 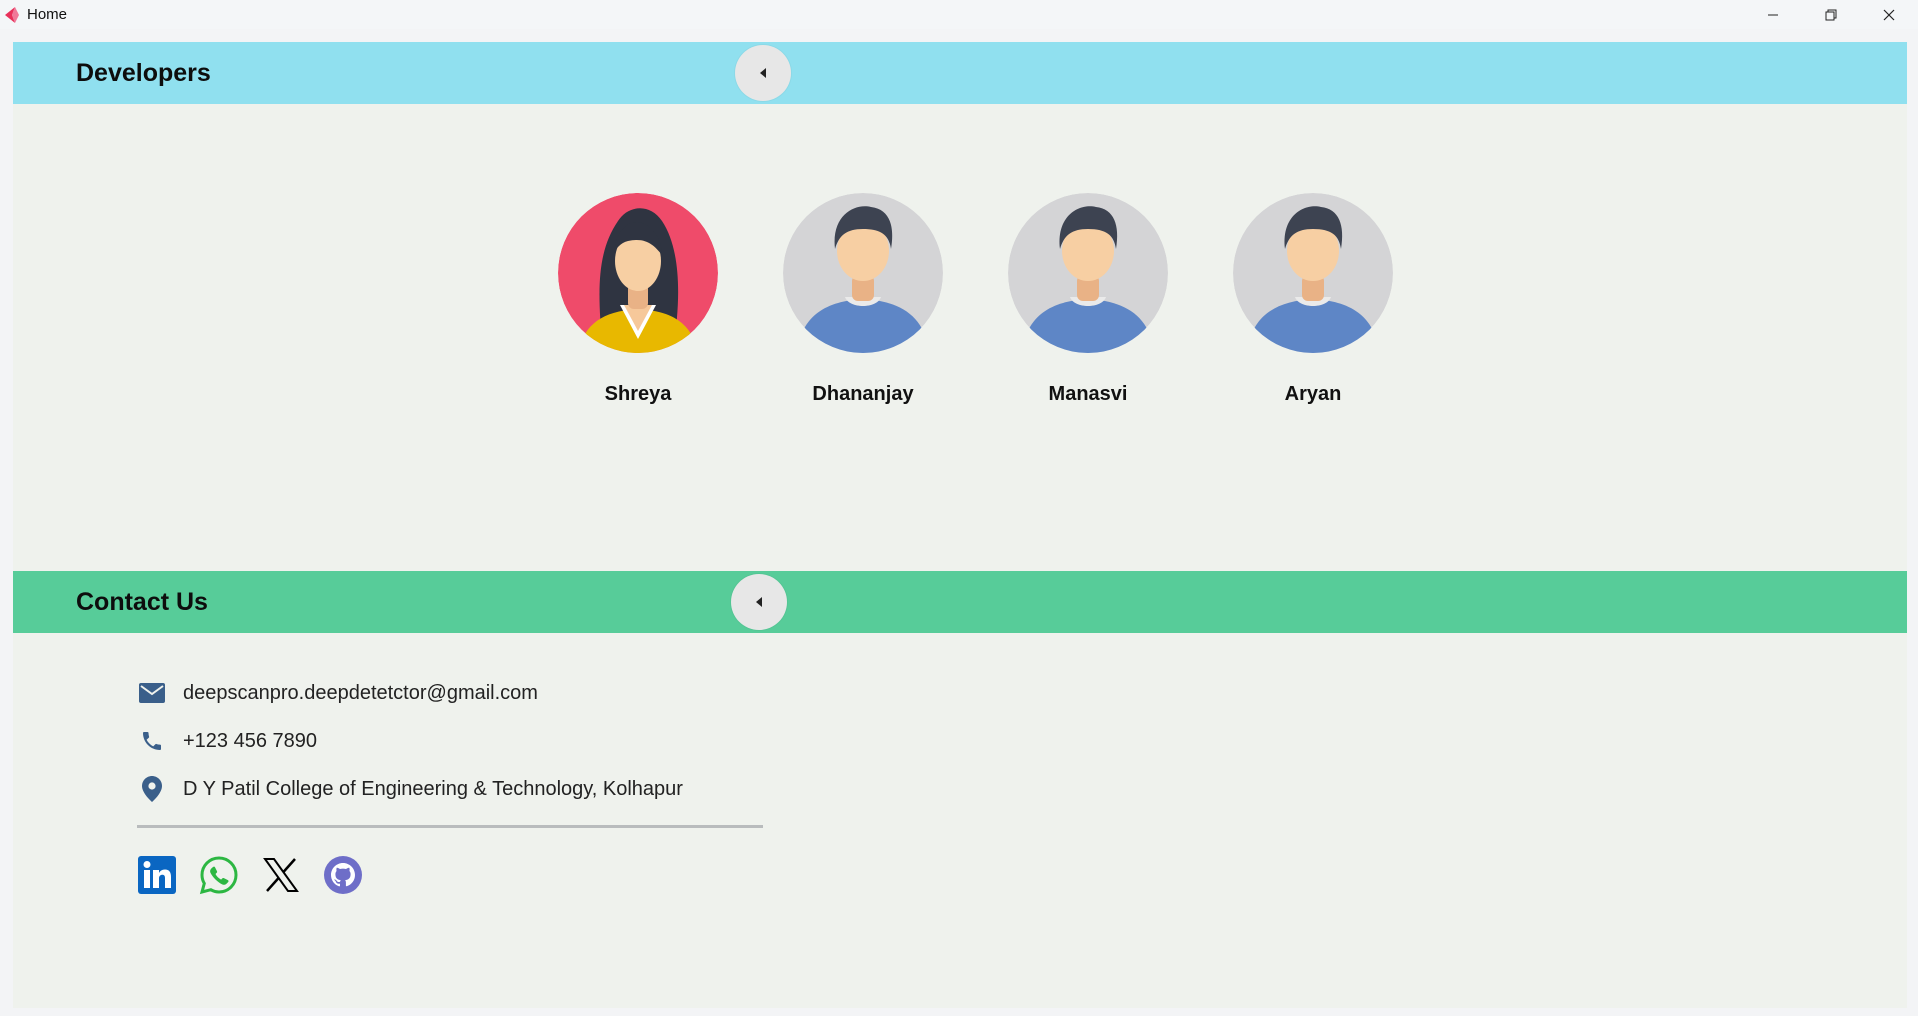 I want to click on contact-phone: +123 456 7890, so click(x=250, y=741).